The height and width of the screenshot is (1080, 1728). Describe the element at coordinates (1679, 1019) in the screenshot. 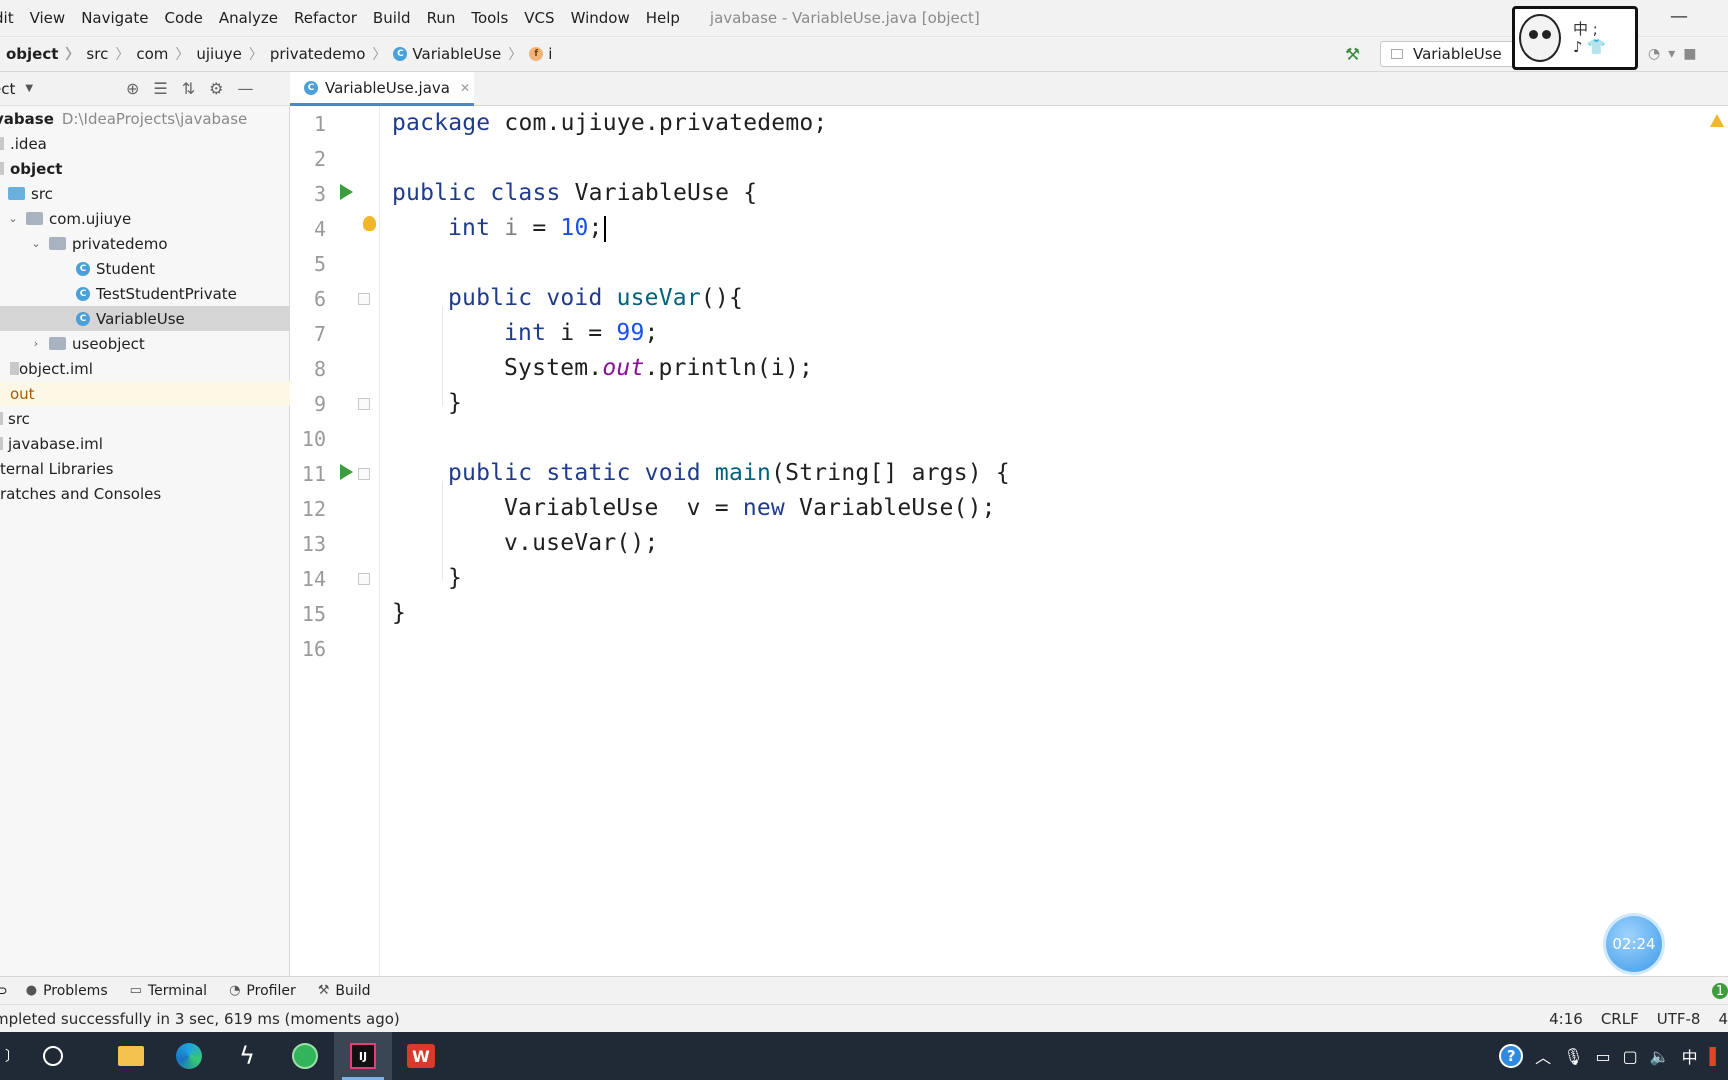

I see `file-encoding: UTF-8` at that location.